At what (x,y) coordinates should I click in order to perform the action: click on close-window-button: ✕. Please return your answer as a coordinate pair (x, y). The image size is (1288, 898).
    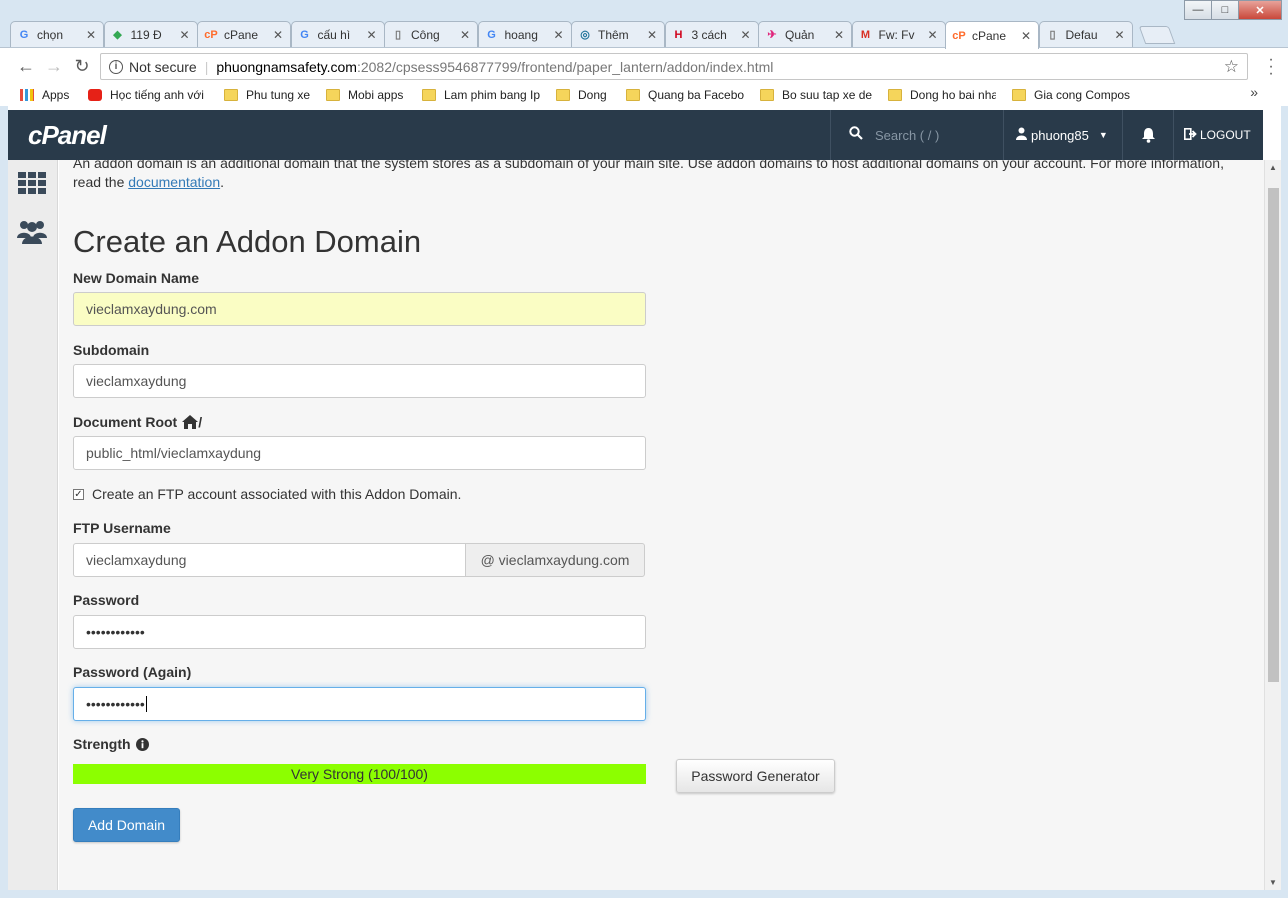
    Looking at the image, I should click on (1260, 10).